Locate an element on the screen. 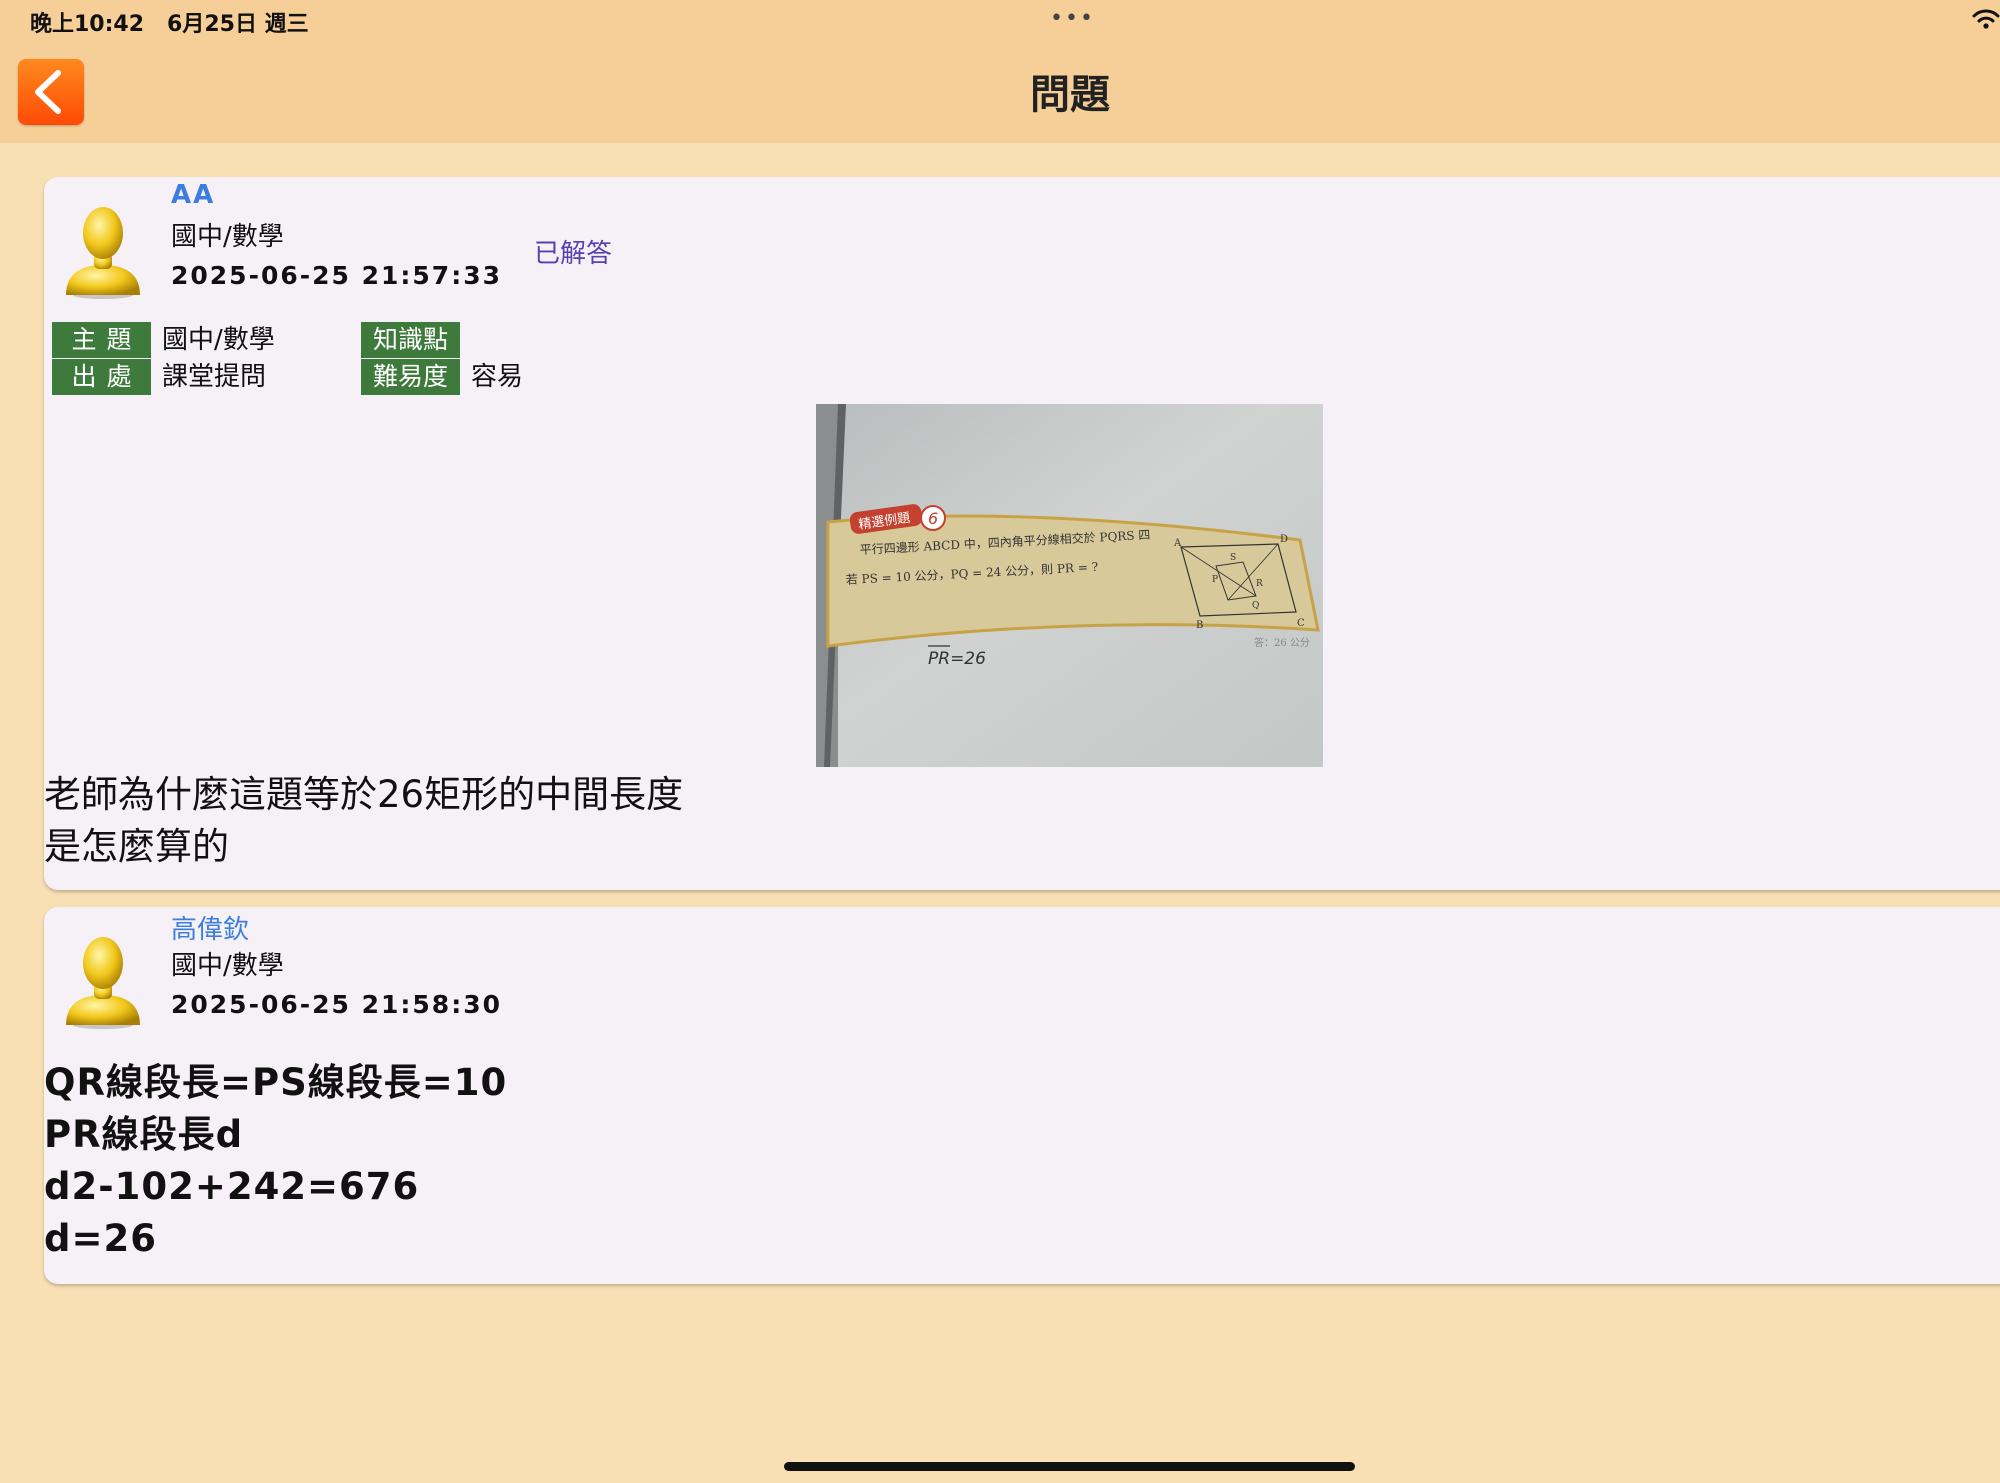  tag-source-label: 出處 is located at coordinates (101, 377).